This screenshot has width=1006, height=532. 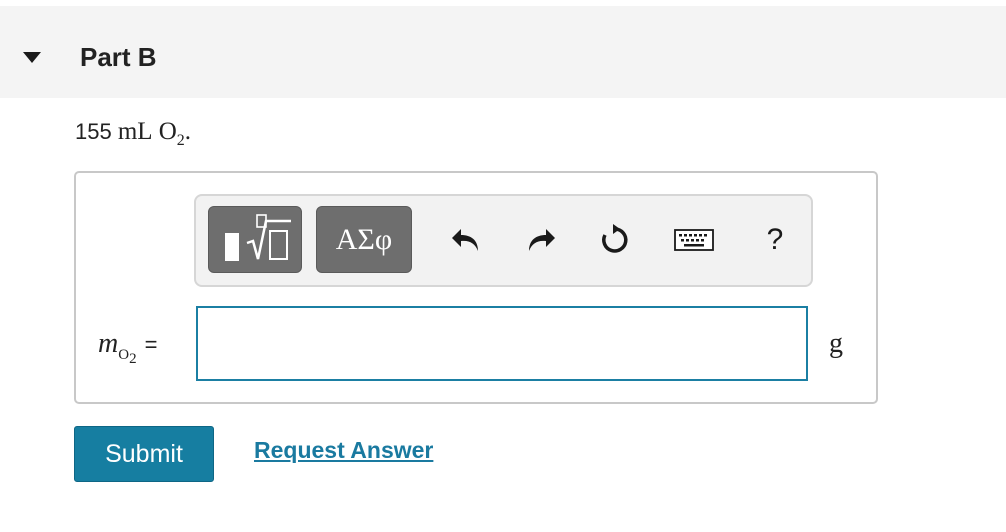 What do you see at coordinates (32, 57) in the screenshot?
I see `collapse-caret-icon` at bounding box center [32, 57].